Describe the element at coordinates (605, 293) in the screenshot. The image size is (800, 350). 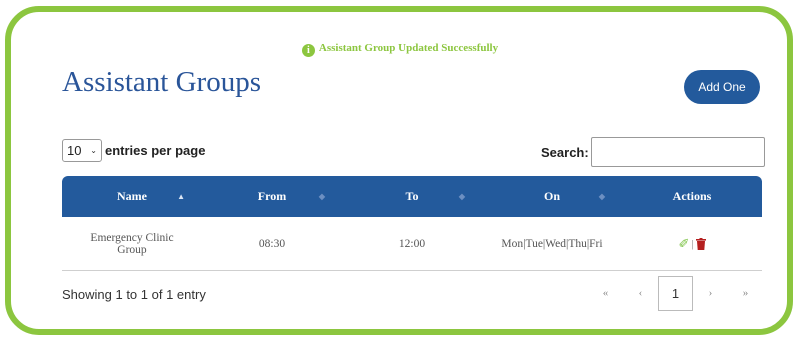
I see `first-page-button: «` at that location.